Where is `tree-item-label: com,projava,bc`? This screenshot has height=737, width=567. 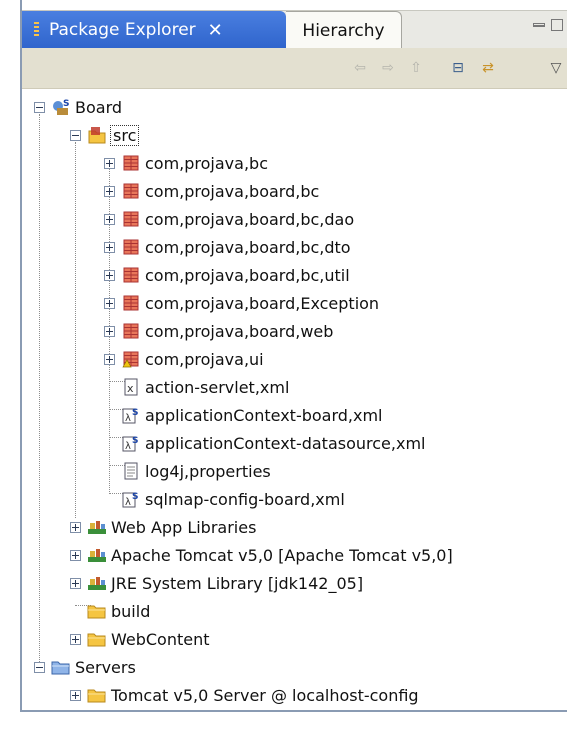
tree-item-label: com,projava,bc is located at coordinates (206, 163).